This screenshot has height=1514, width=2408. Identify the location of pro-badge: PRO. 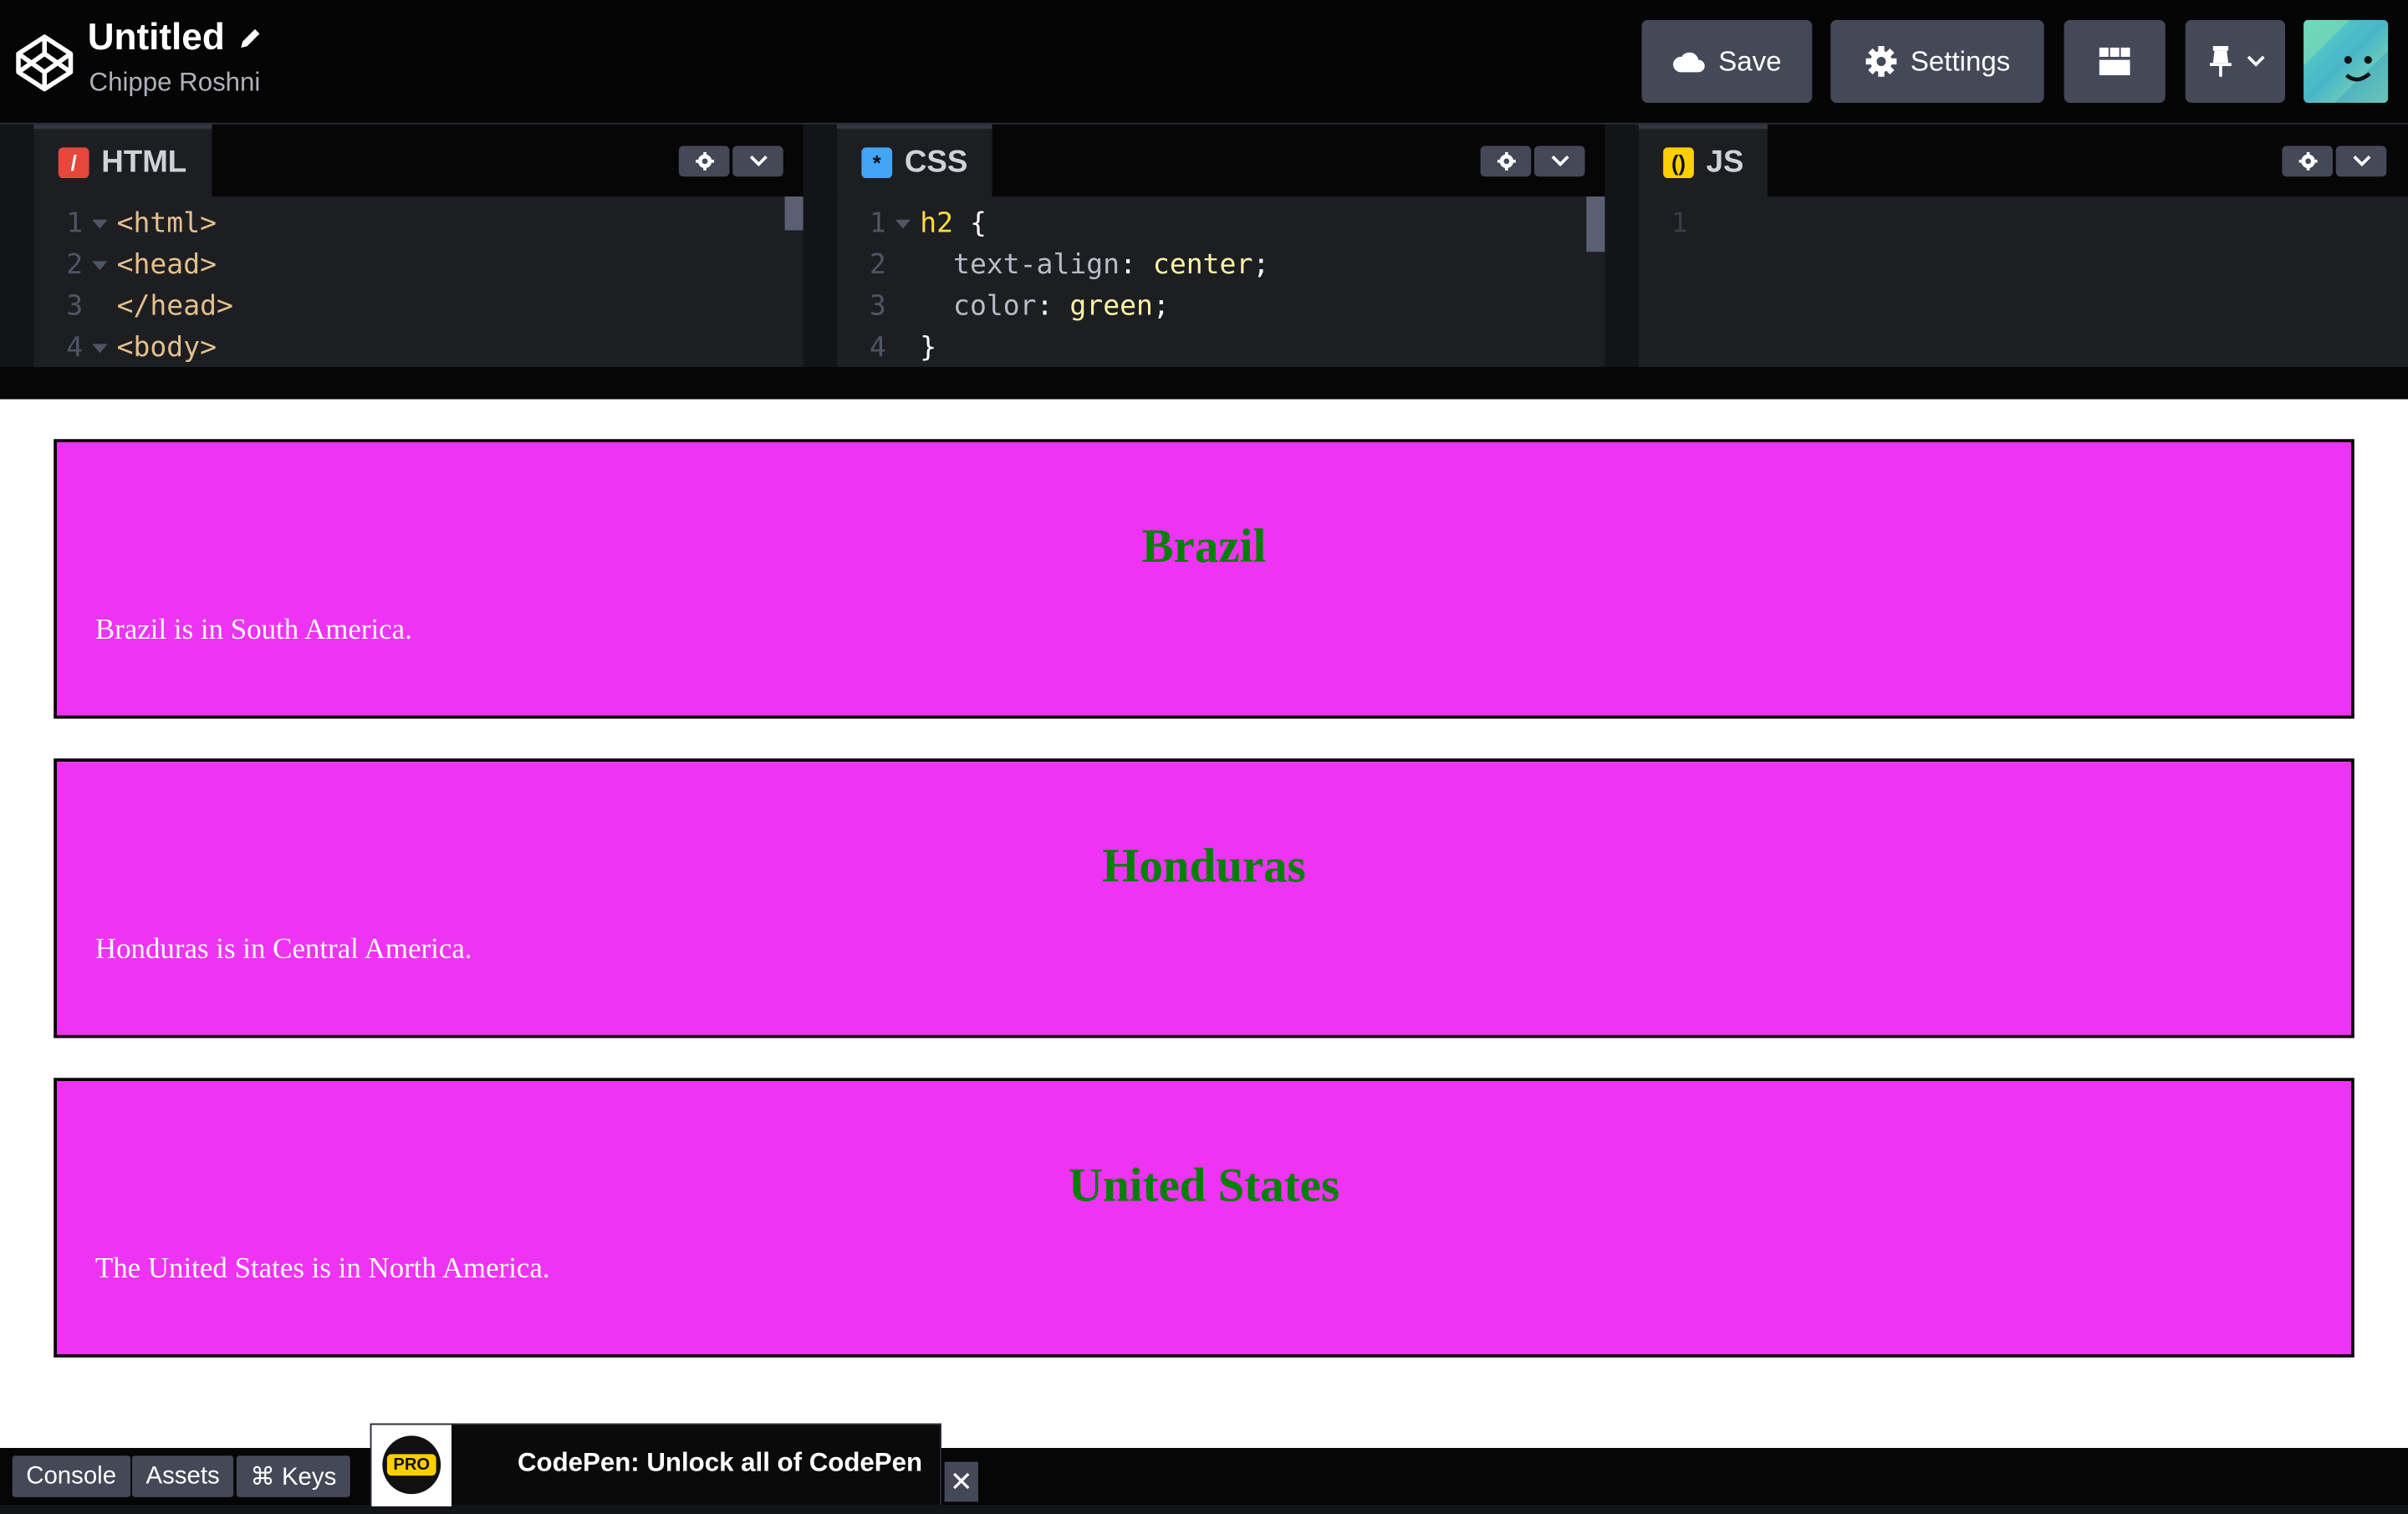
(412, 1465).